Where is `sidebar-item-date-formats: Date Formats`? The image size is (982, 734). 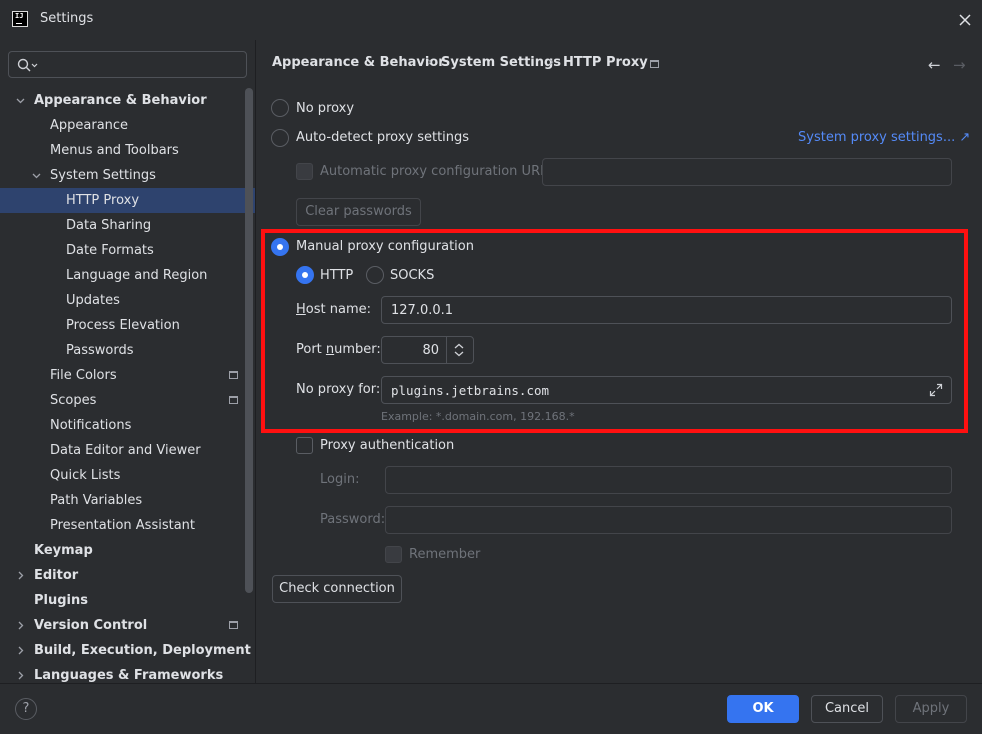
sidebar-item-date-formats: Date Formats is located at coordinates (122, 250).